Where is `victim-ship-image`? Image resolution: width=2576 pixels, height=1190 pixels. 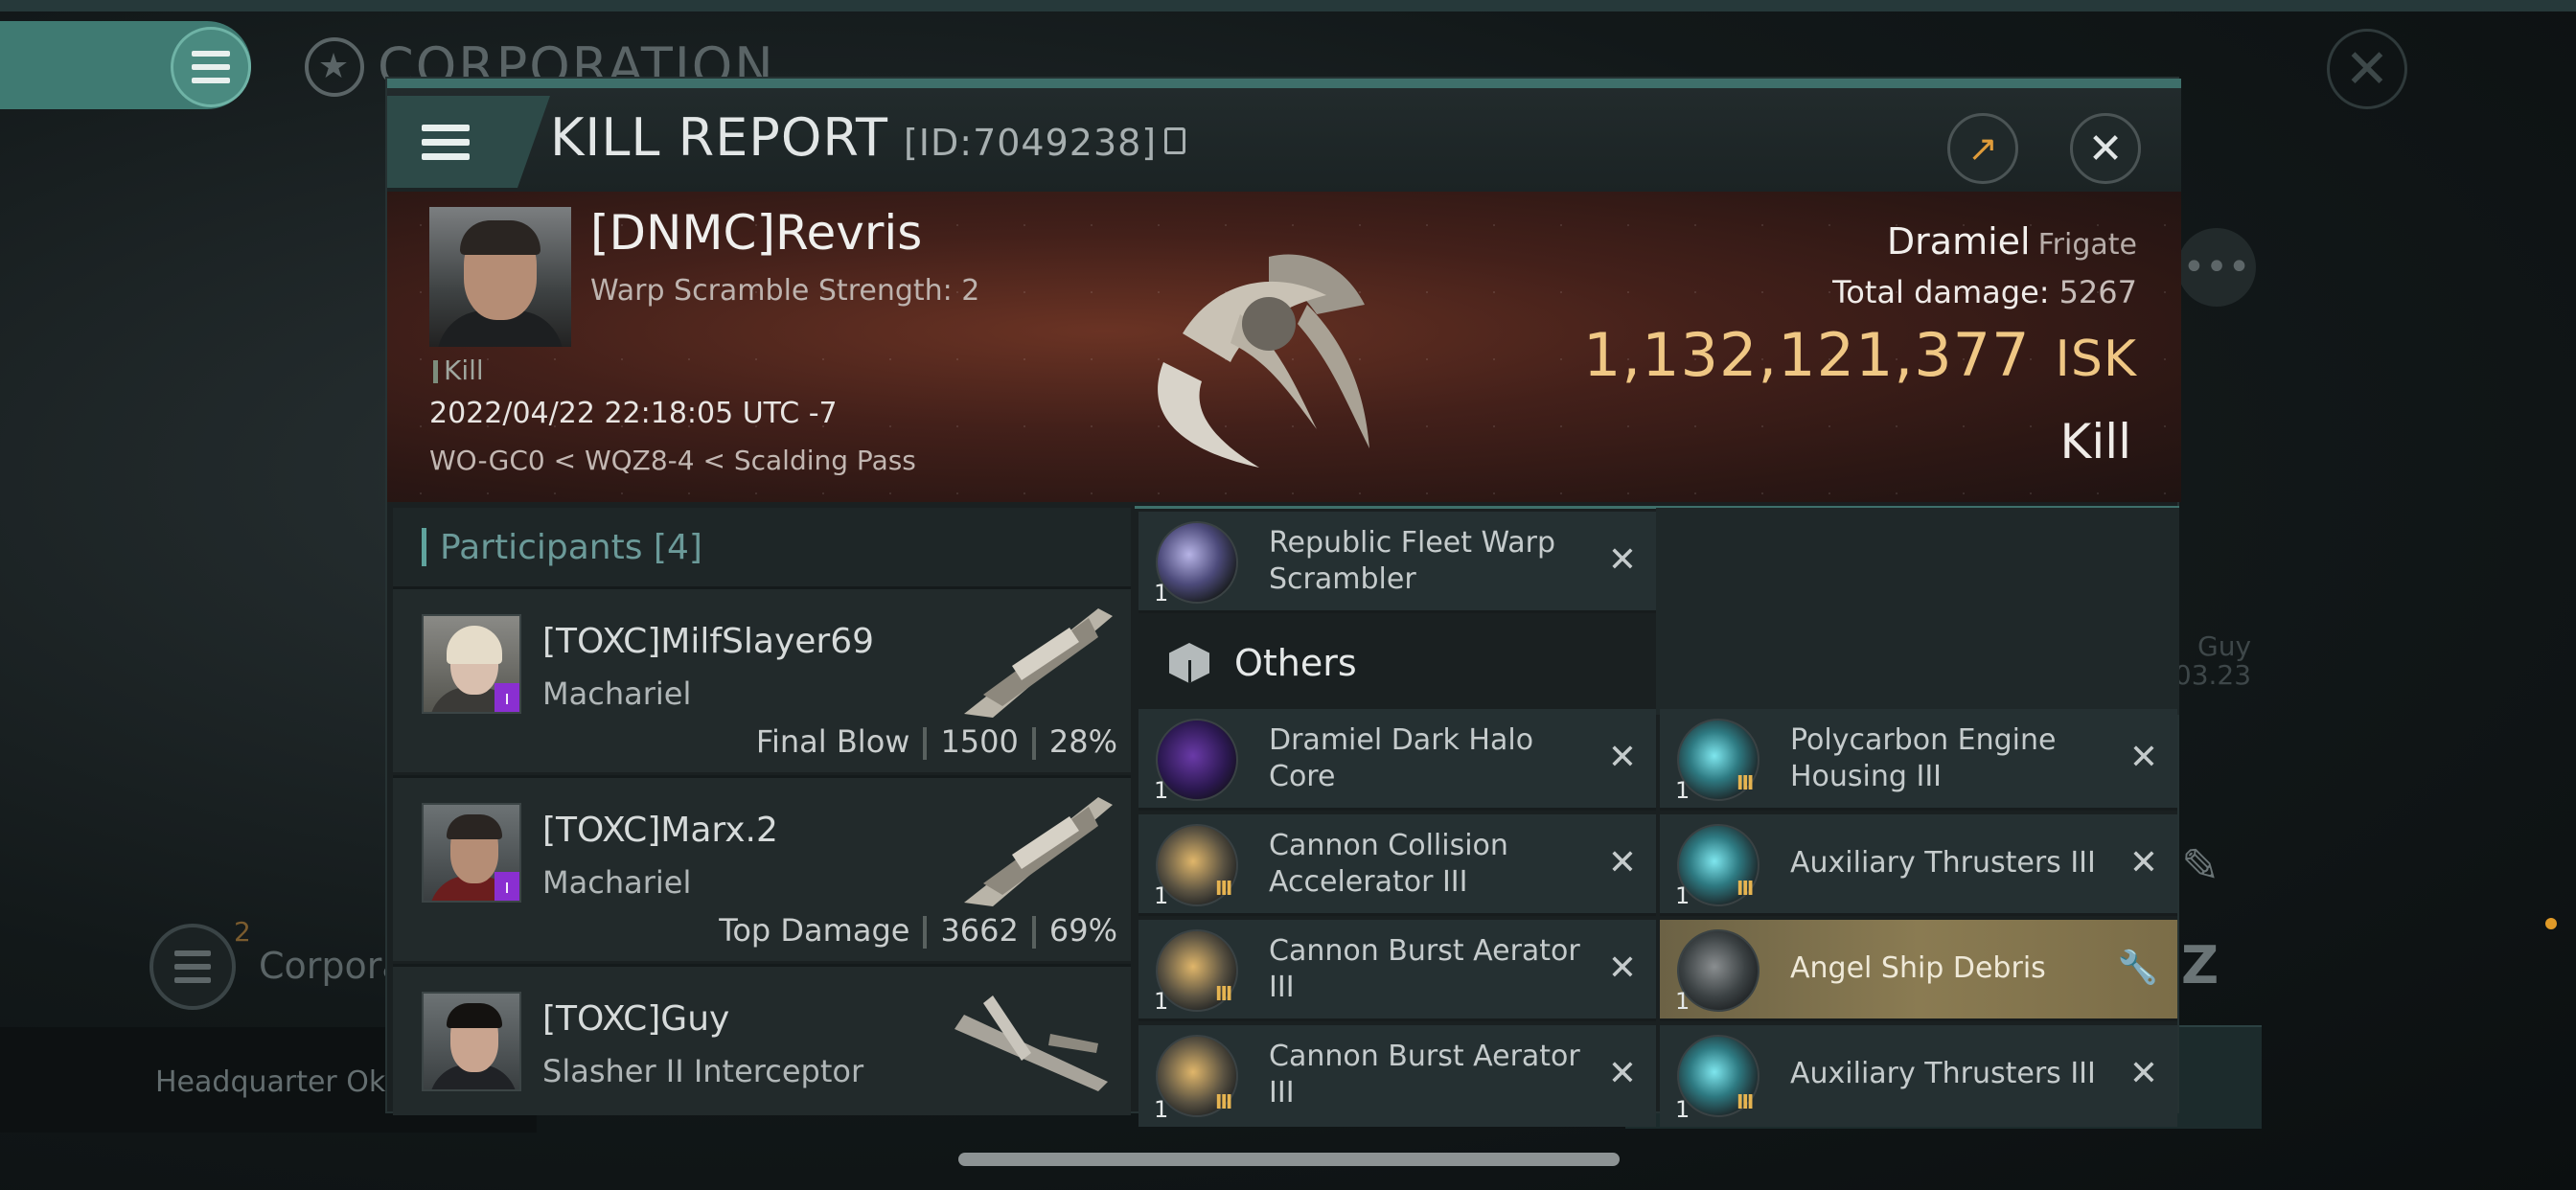 victim-ship-image is located at coordinates (1269, 343).